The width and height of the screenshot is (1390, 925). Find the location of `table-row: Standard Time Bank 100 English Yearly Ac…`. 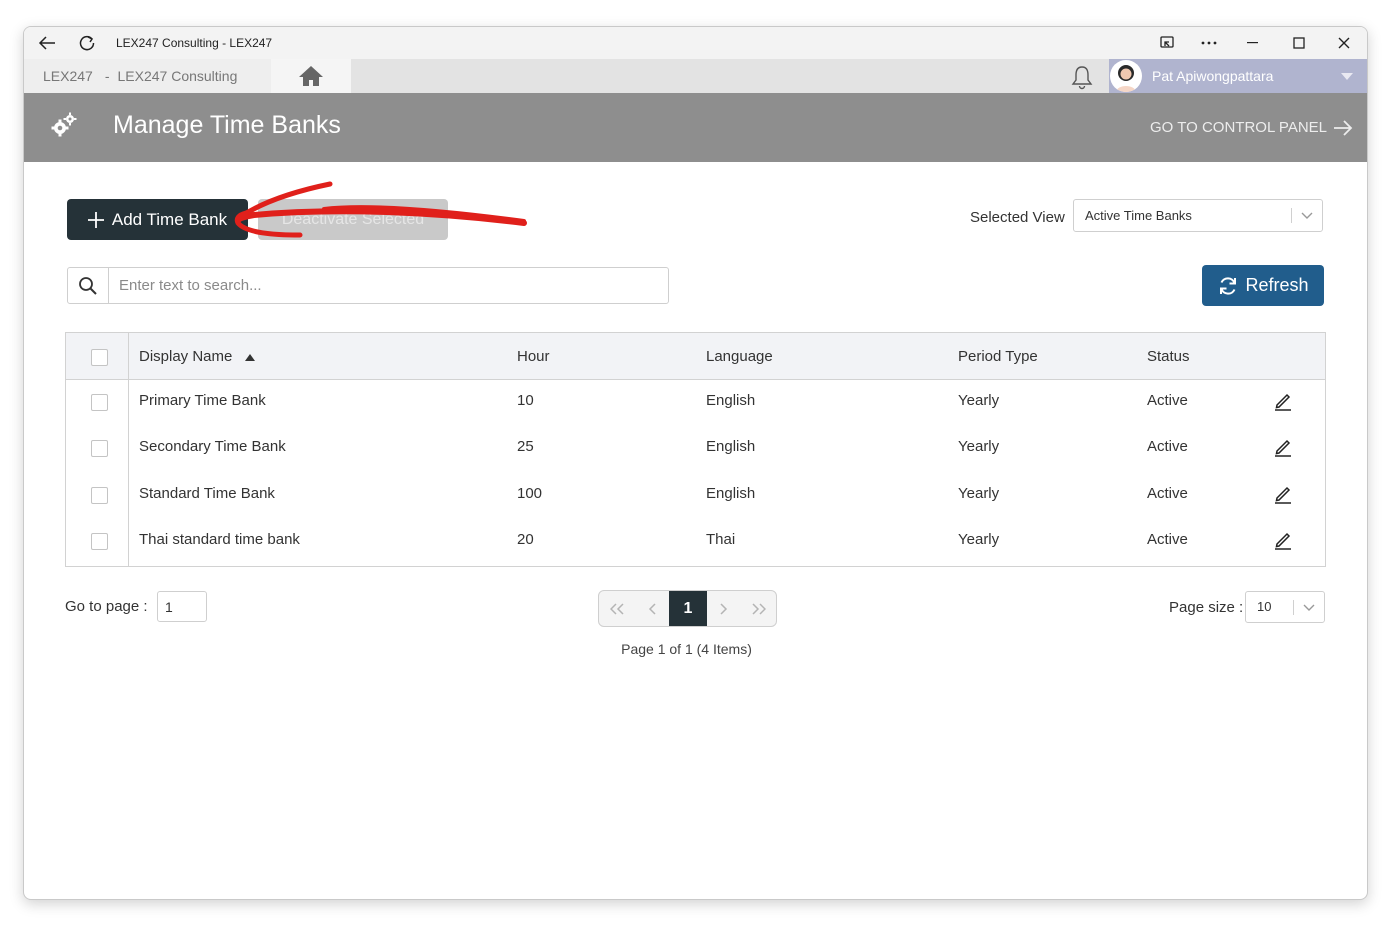

table-row: Standard Time Bank 100 English Yearly Ac… is located at coordinates (695, 495).